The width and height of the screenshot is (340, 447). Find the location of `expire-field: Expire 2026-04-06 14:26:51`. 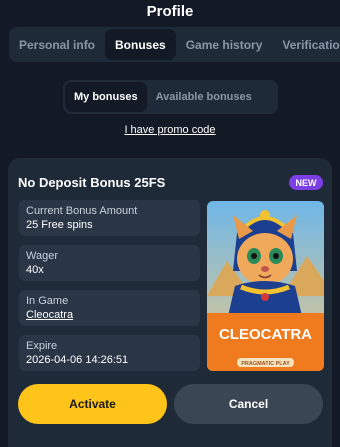

expire-field: Expire 2026-04-06 14:26:51 is located at coordinates (109, 353).